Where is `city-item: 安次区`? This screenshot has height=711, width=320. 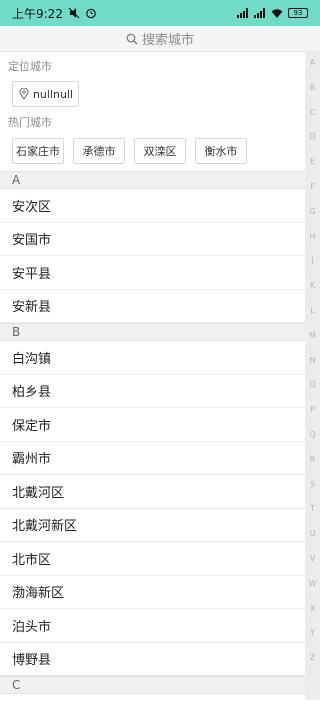 city-item: 安次区 is located at coordinates (152, 206).